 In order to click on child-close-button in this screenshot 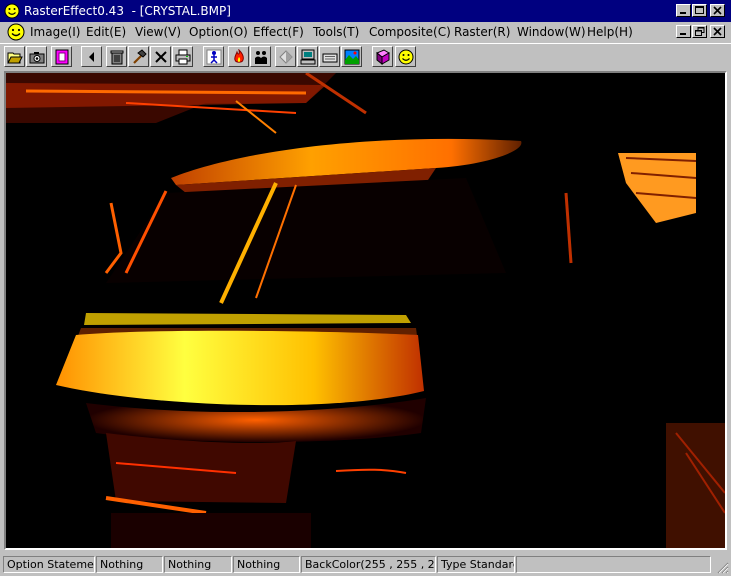, I will do `click(717, 31)`.